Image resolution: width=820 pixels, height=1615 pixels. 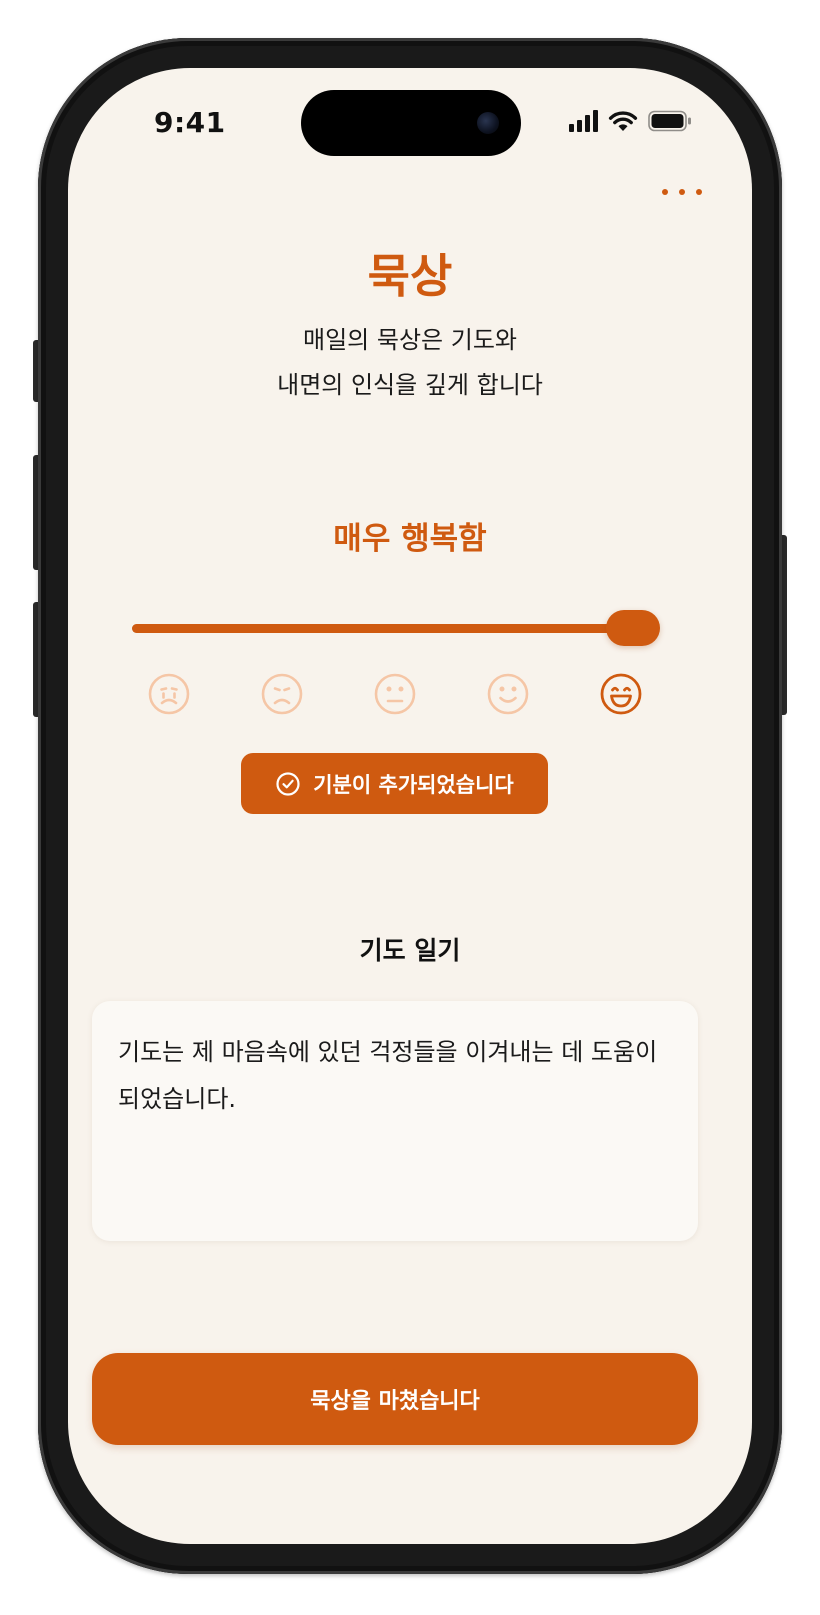 What do you see at coordinates (488, 123) in the screenshot?
I see `camera-icon` at bounding box center [488, 123].